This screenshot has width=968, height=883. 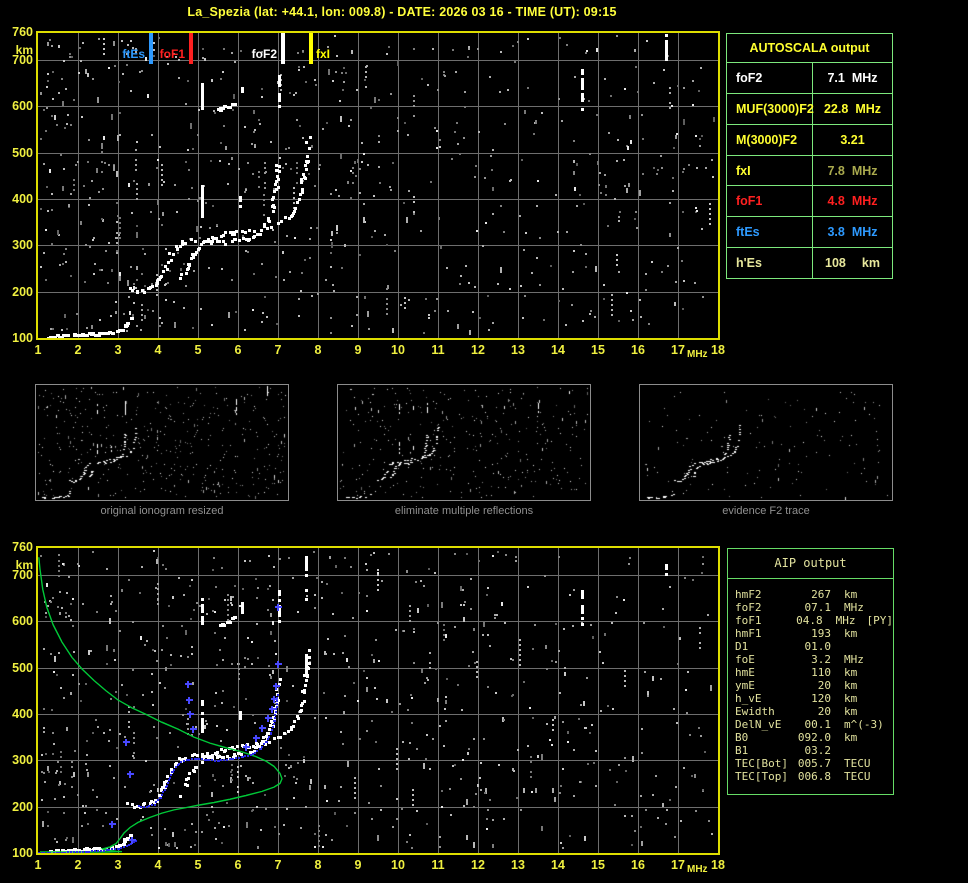 I want to click on autoscala-table-header: AUTOSCALA output, so click(x=809, y=48).